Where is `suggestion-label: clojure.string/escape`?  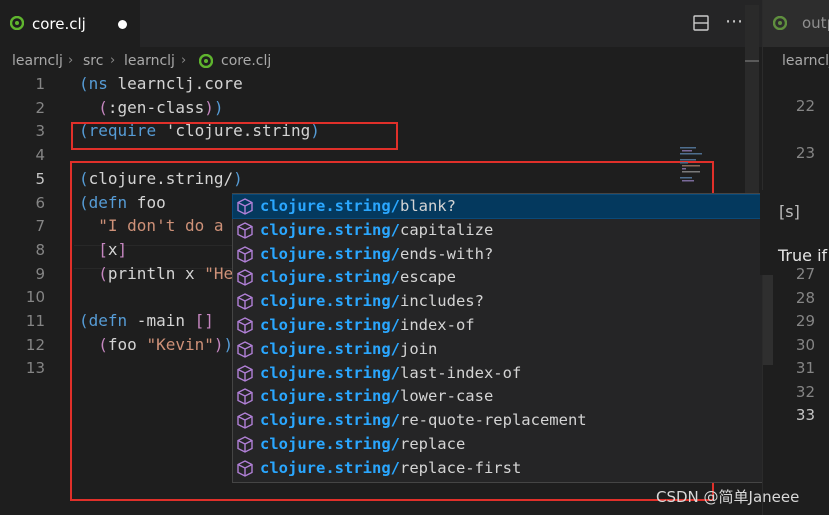 suggestion-label: clojure.string/escape is located at coordinates (358, 277).